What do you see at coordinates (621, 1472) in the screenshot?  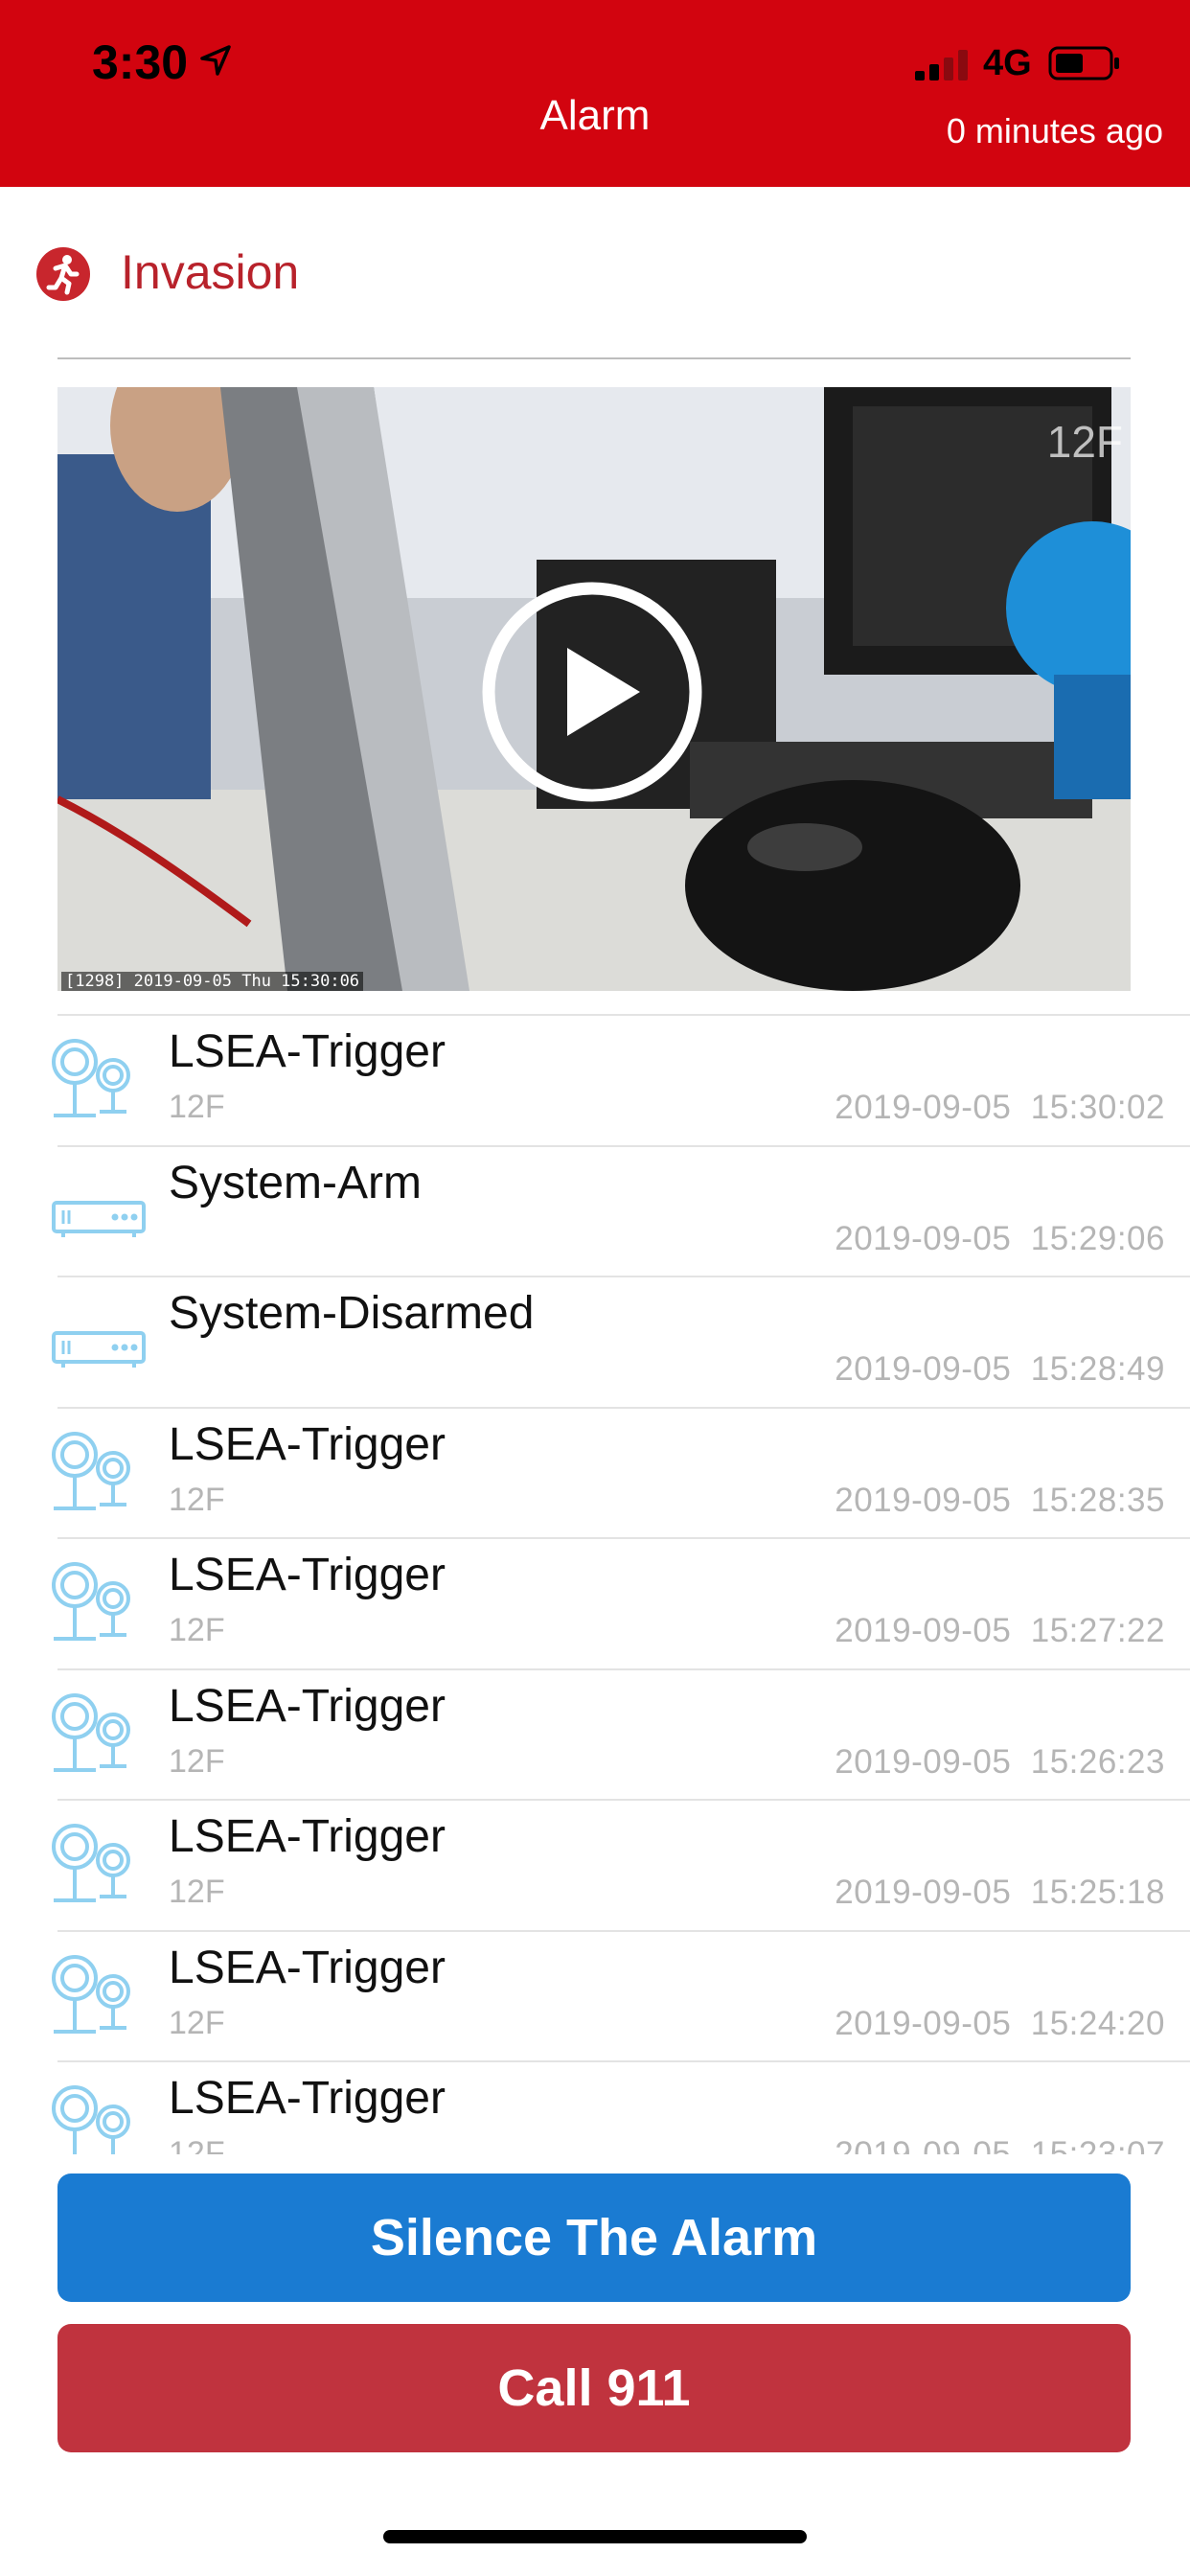 I see `event-row: LSEA-Trigger 12F 2019-09-05 15:28:35` at bounding box center [621, 1472].